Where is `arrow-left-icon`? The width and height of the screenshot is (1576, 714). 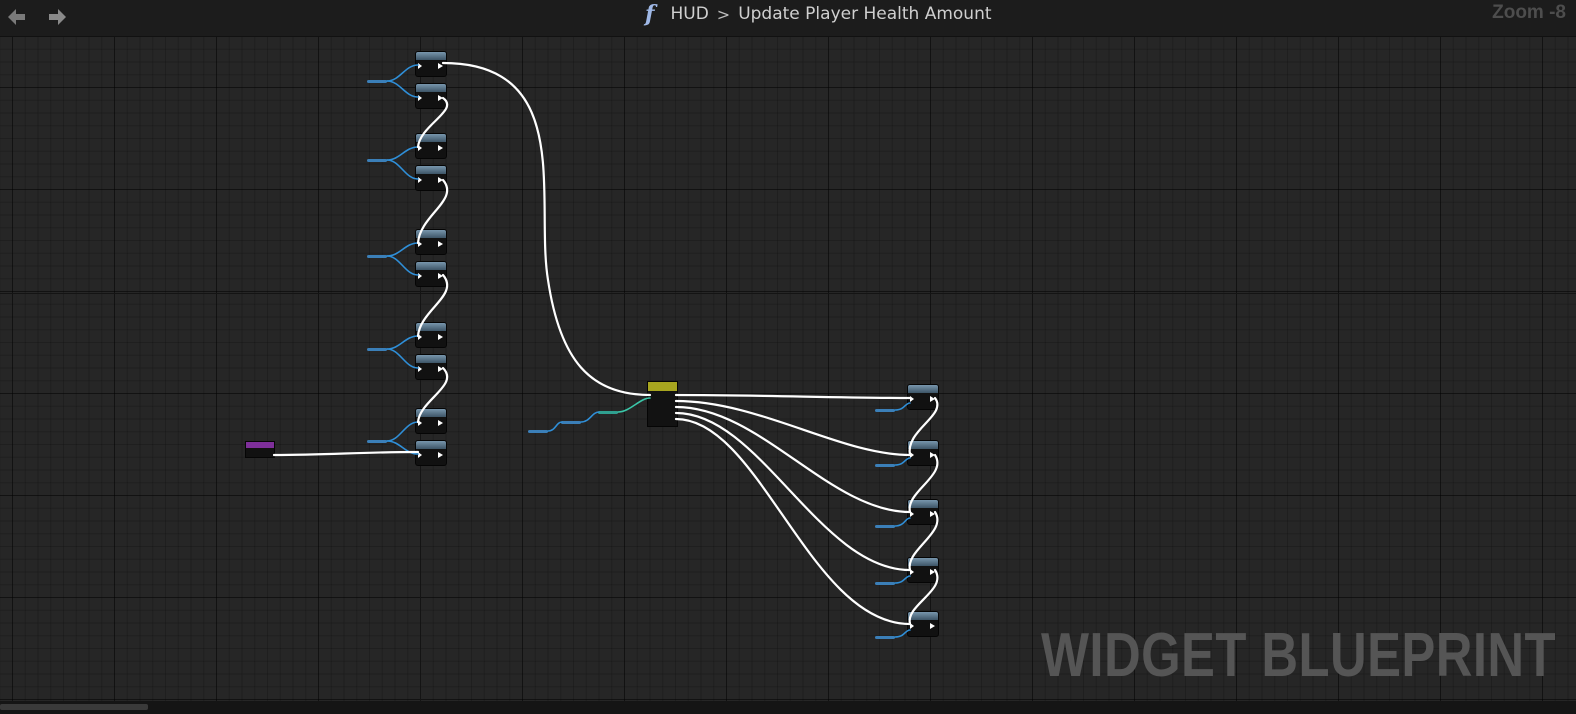
arrow-left-icon is located at coordinates (16, 17).